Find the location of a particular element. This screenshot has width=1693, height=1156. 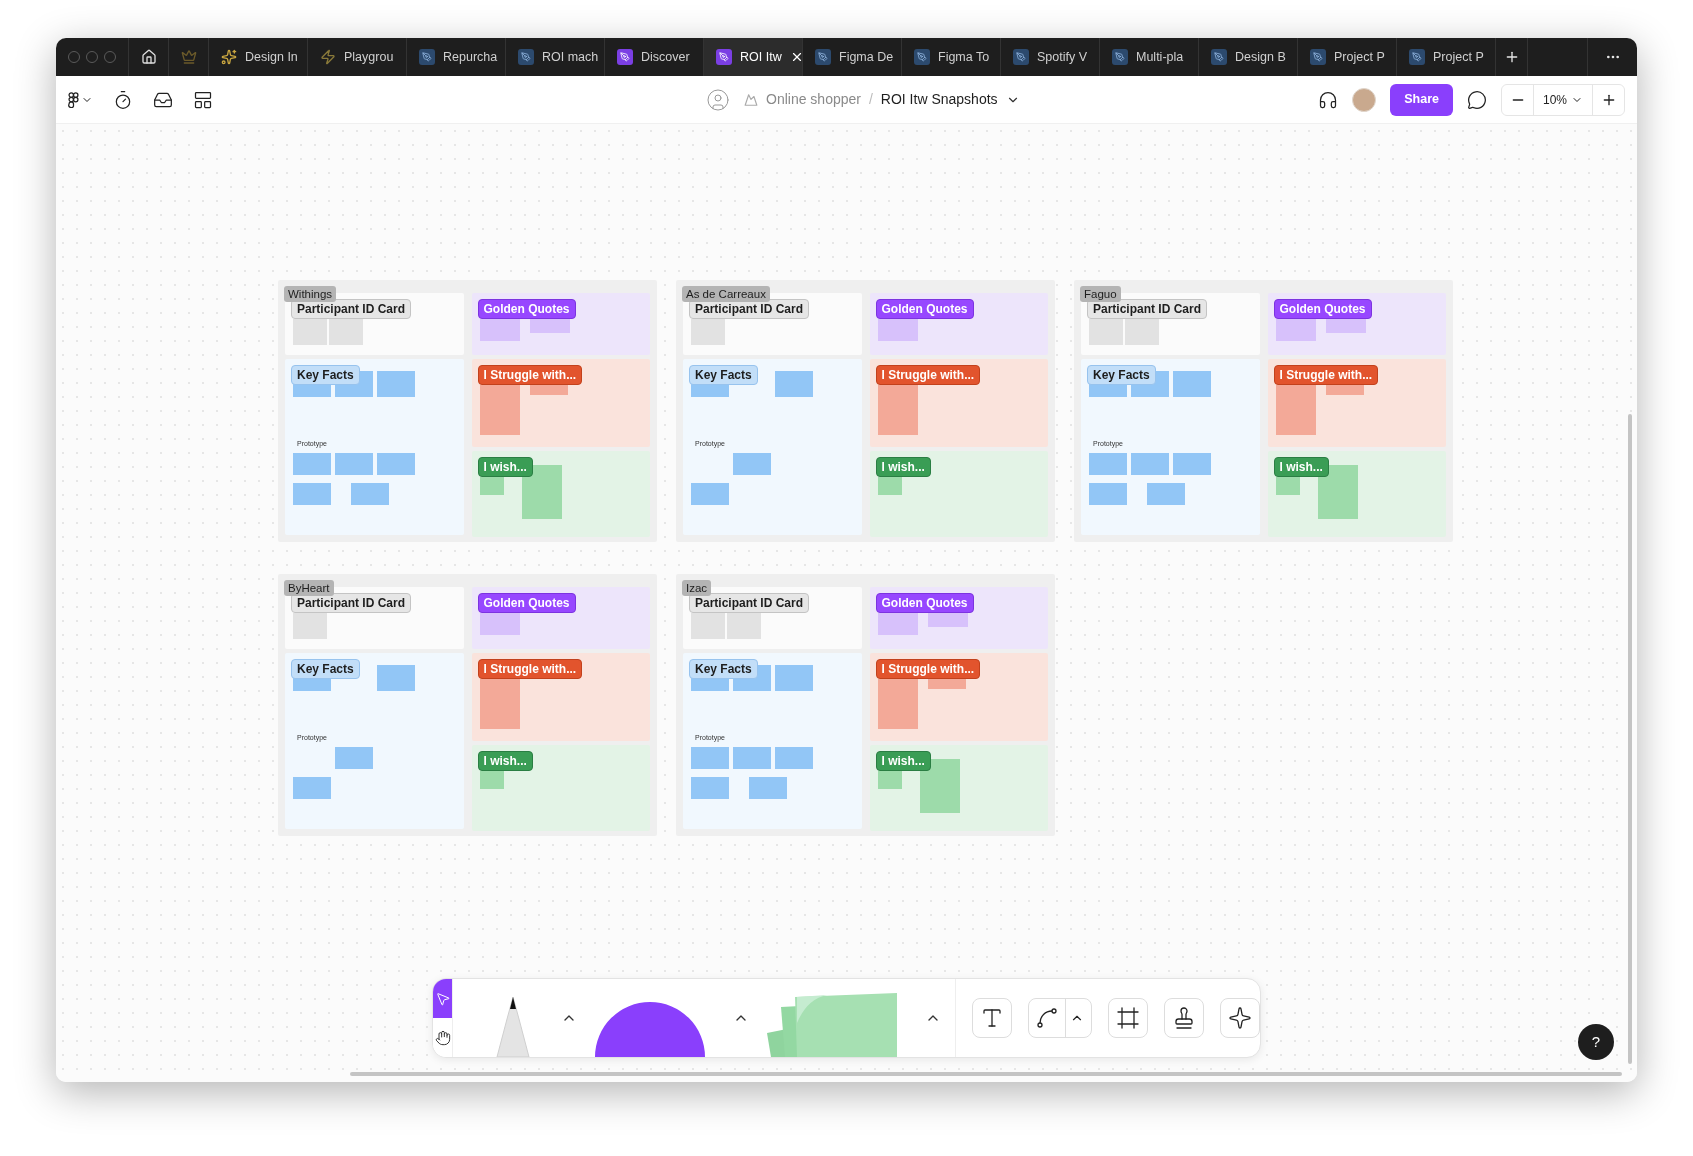

lightning-icon is located at coordinates (328, 57).